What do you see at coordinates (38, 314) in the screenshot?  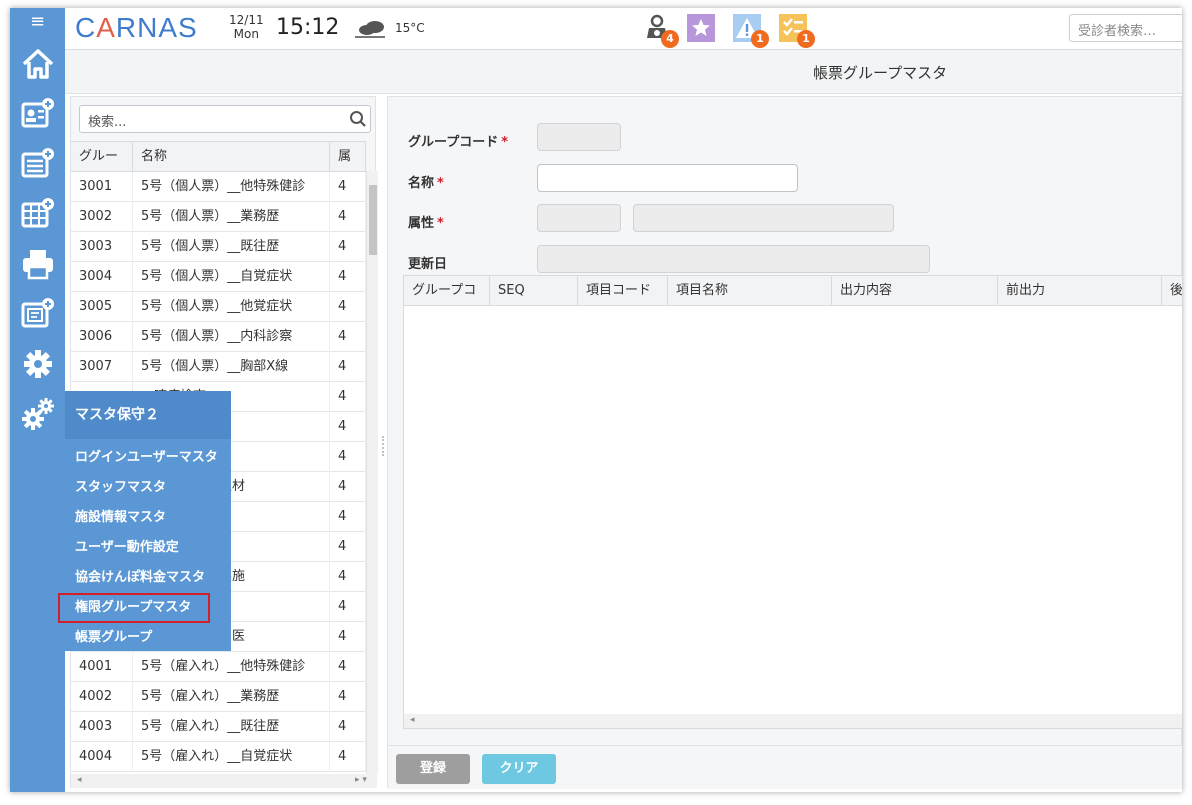 I see `add-report-icon` at bounding box center [38, 314].